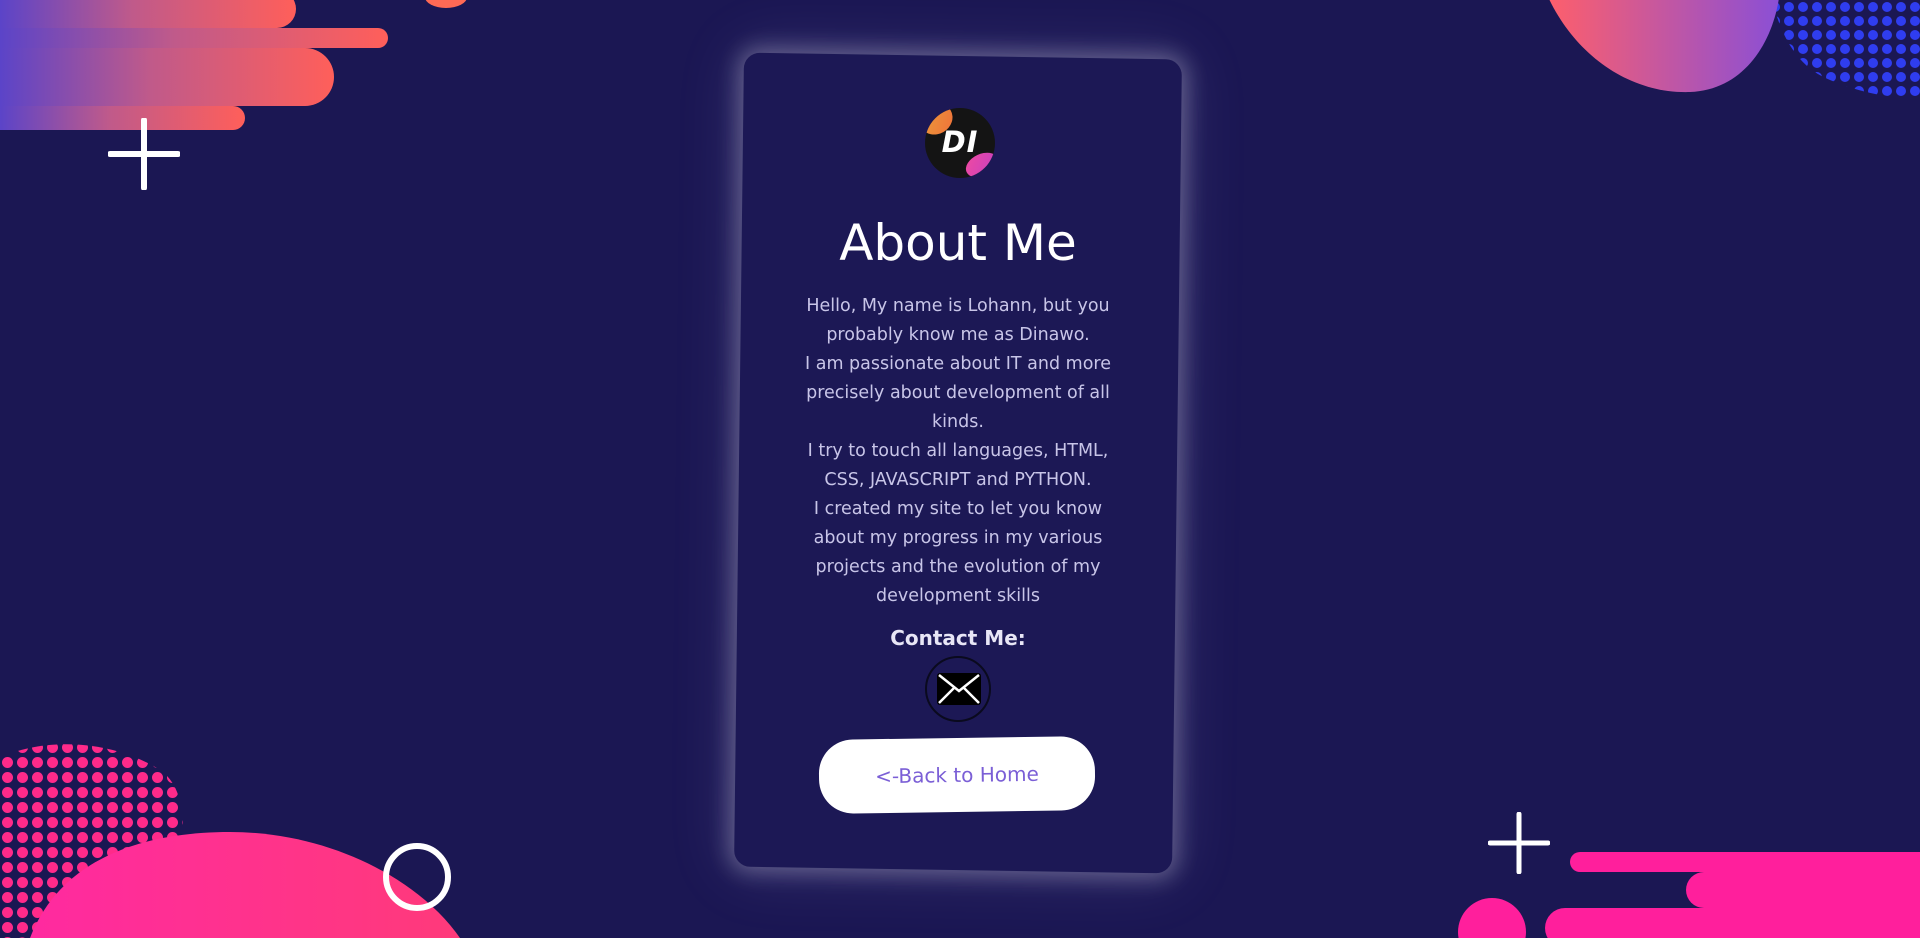 The width and height of the screenshot is (1920, 938). Describe the element at coordinates (958, 638) in the screenshot. I see `contact-label: Contact Me:` at that location.